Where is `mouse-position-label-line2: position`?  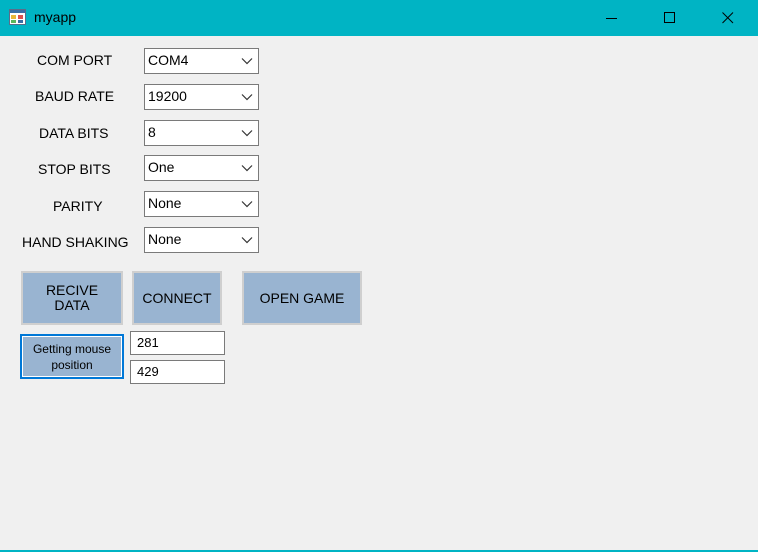
mouse-position-label-line2: position is located at coordinates (72, 364).